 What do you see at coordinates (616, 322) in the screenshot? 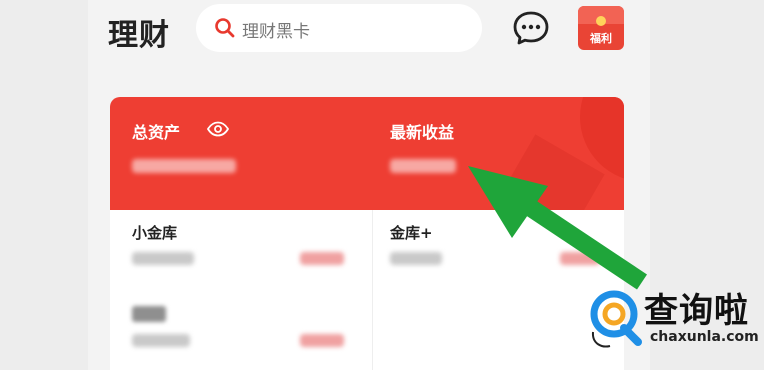
I see `watermark-logo-icon` at bounding box center [616, 322].